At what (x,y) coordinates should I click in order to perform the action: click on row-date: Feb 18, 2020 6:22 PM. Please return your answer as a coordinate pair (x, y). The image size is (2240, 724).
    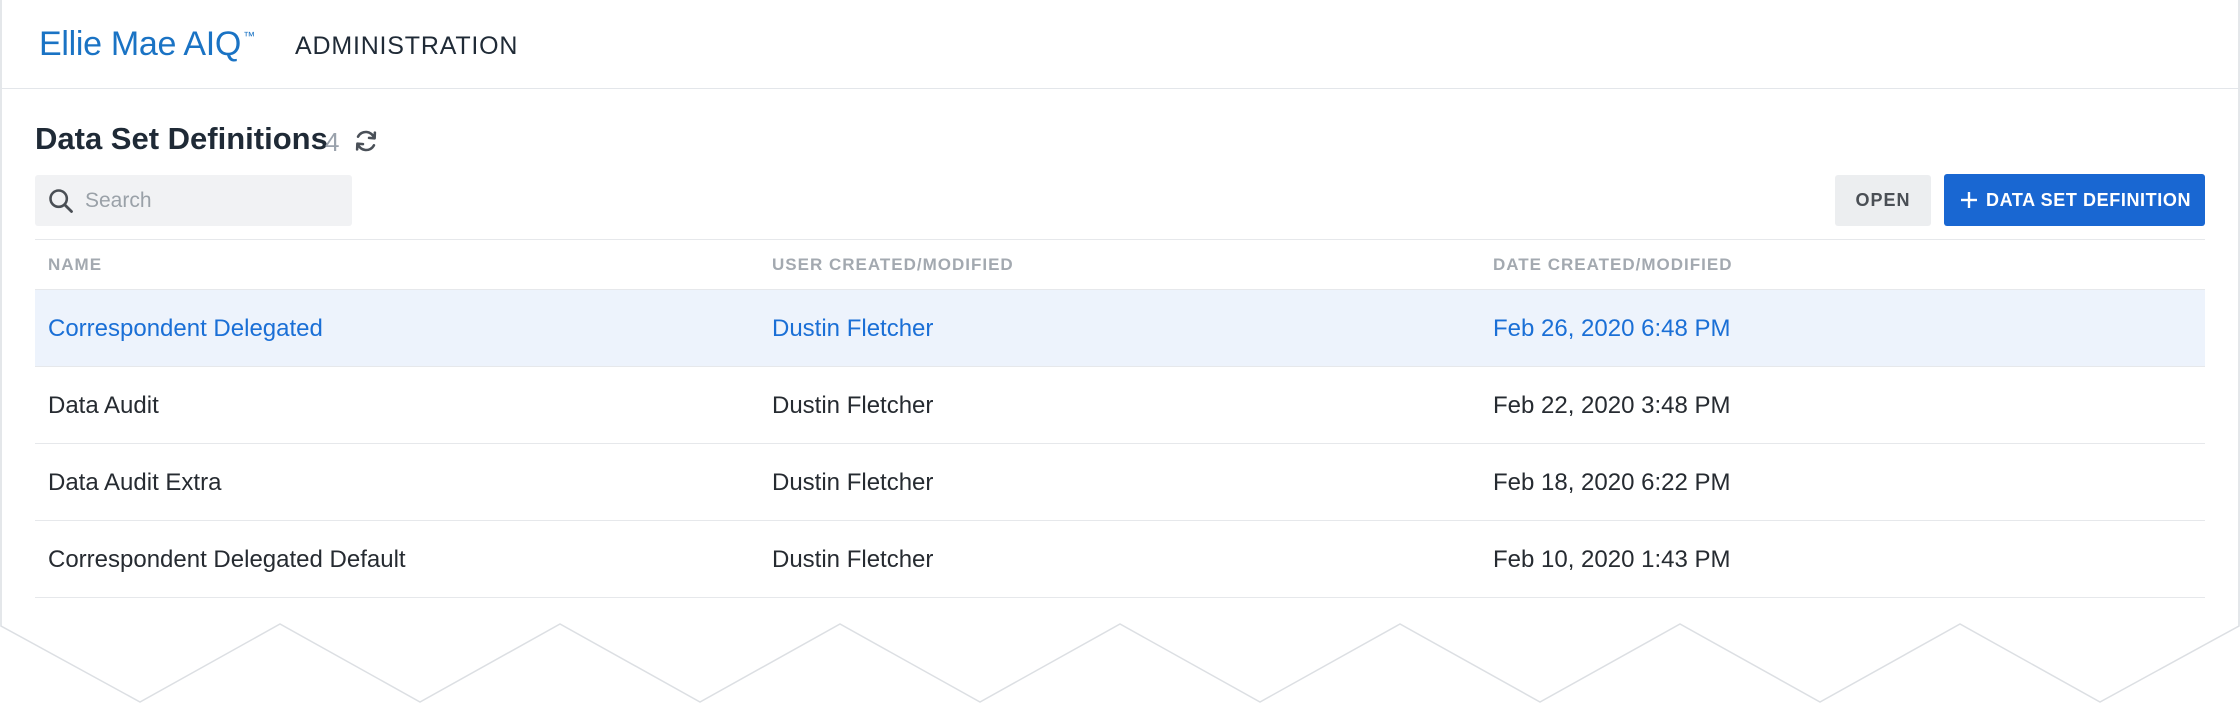
    Looking at the image, I should click on (1612, 482).